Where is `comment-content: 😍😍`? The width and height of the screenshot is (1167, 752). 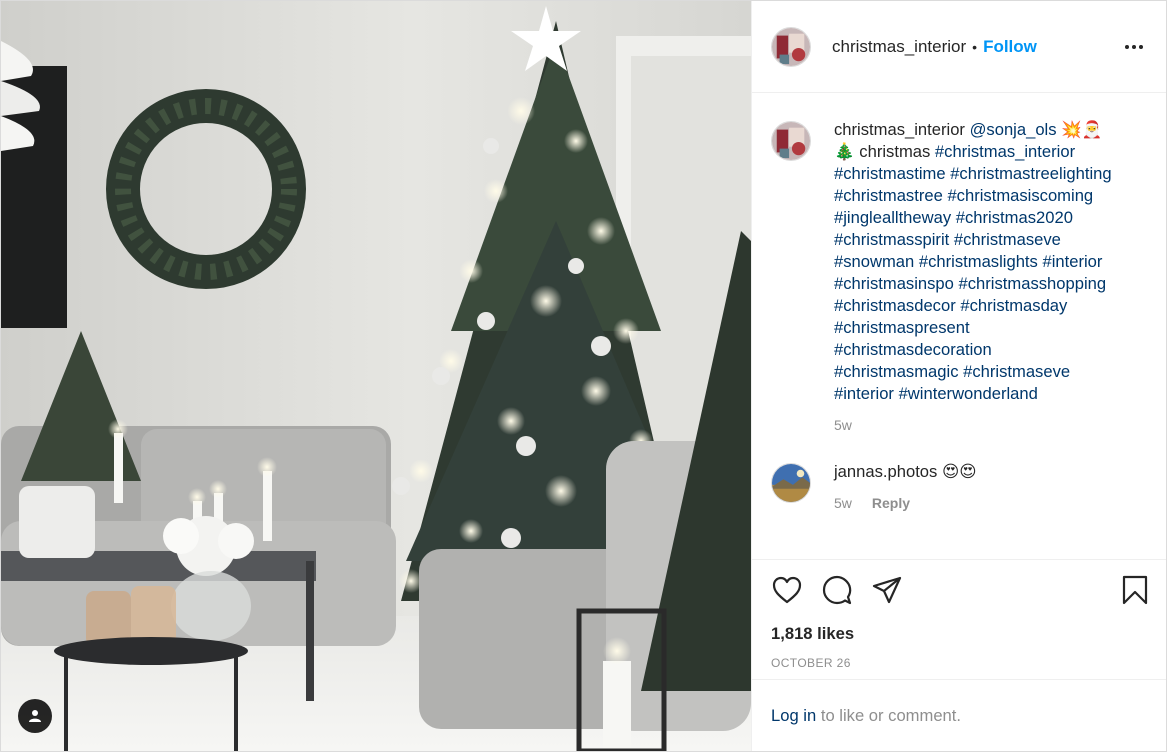 comment-content: 😍😍 is located at coordinates (959, 471).